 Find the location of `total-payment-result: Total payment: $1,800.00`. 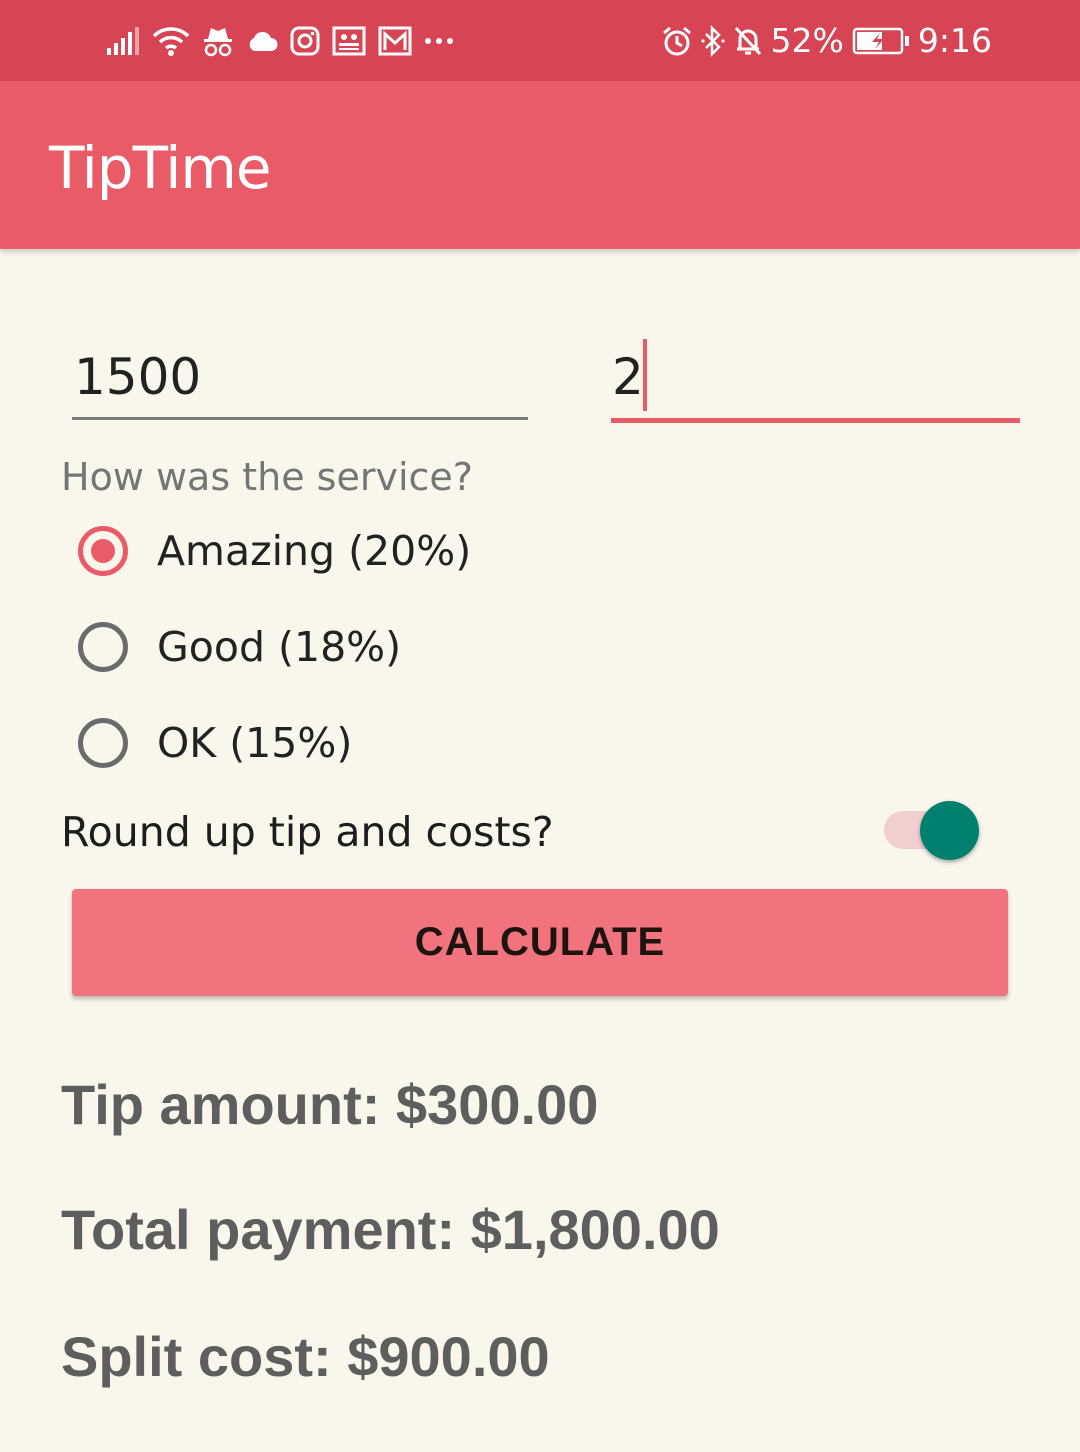

total-payment-result: Total payment: $1,800.00 is located at coordinates (390, 1229).